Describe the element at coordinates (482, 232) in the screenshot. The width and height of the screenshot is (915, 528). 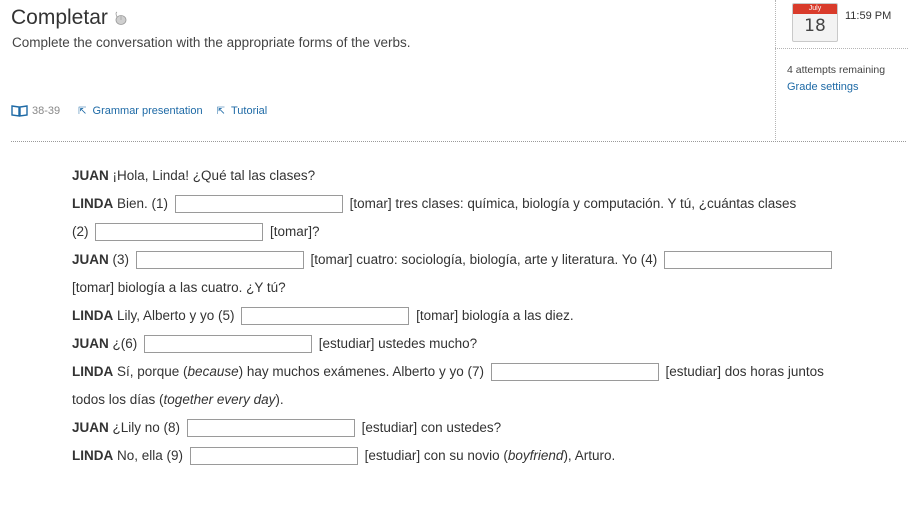
I see `conversation-line: (2) [tomar]?` at that location.